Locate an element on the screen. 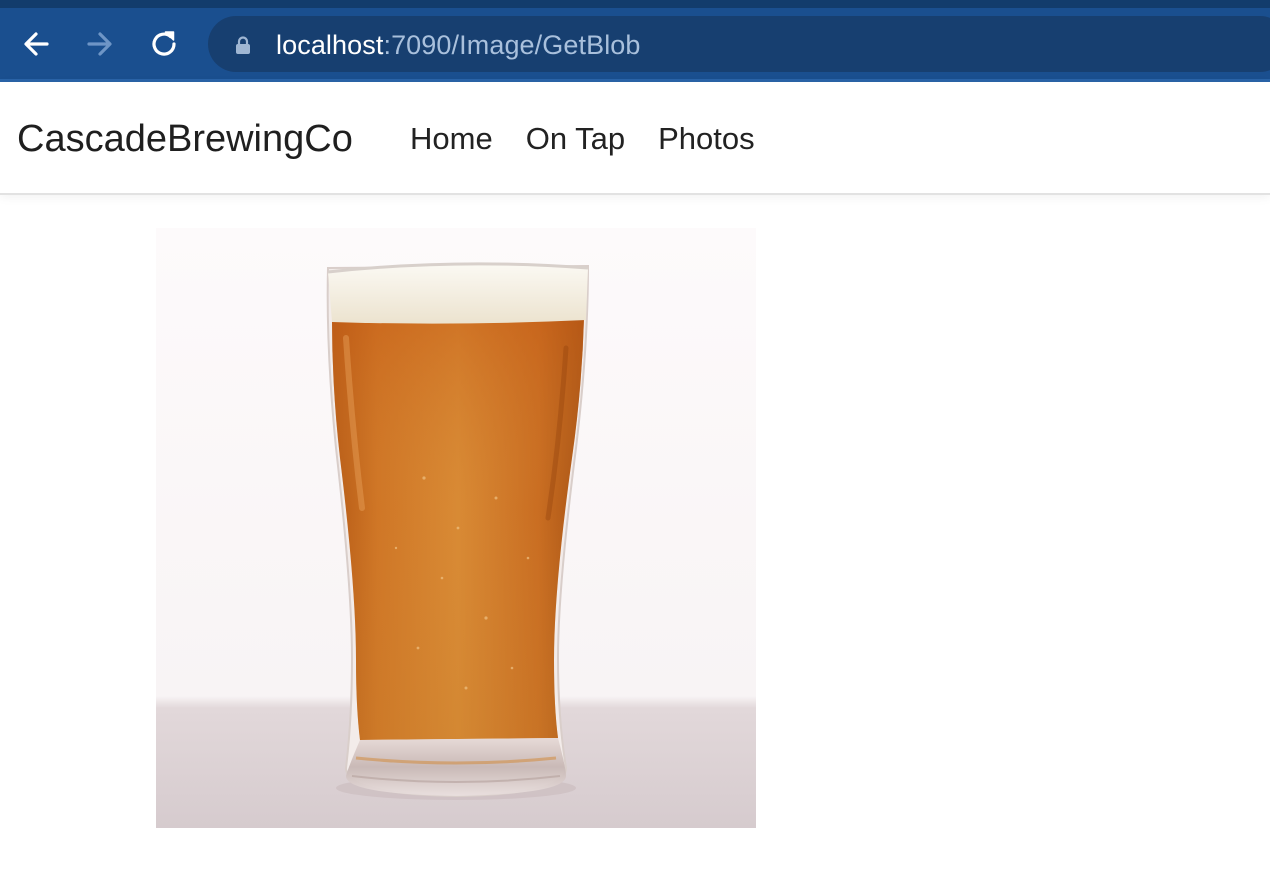 The image size is (1270, 874). back-button is located at coordinates (36, 44).